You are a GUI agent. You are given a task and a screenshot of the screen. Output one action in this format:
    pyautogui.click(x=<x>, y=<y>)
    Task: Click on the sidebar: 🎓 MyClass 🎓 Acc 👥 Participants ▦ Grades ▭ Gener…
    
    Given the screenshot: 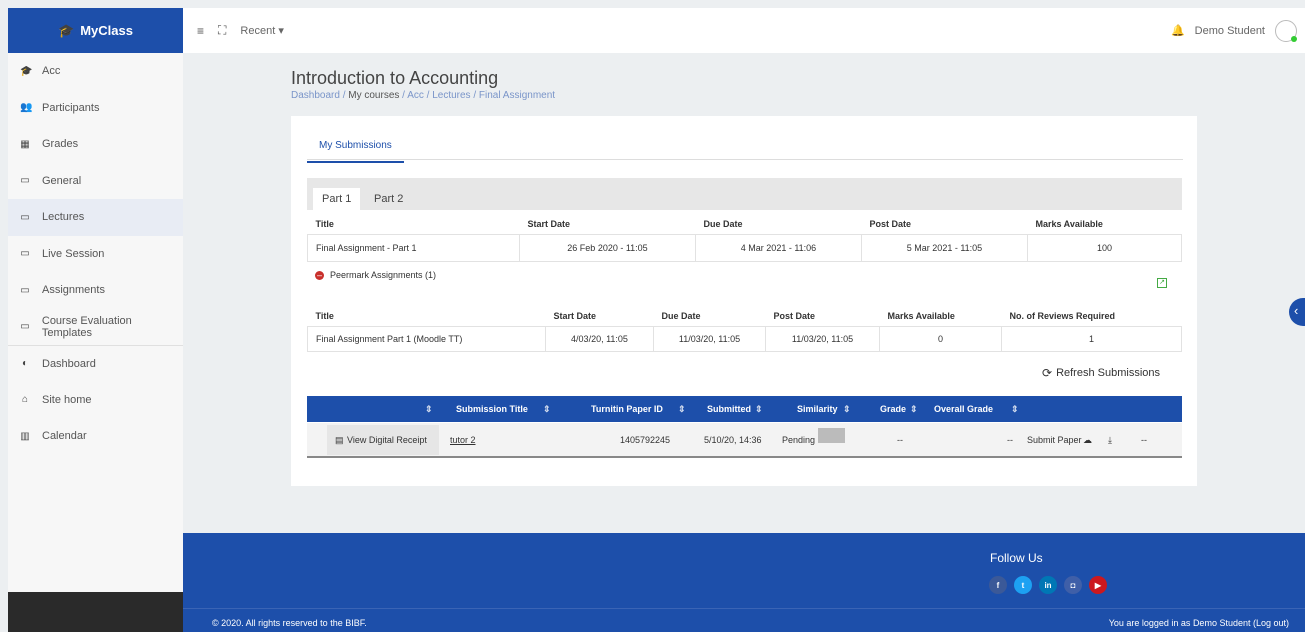 What is the action you would take?
    pyautogui.click(x=95, y=320)
    